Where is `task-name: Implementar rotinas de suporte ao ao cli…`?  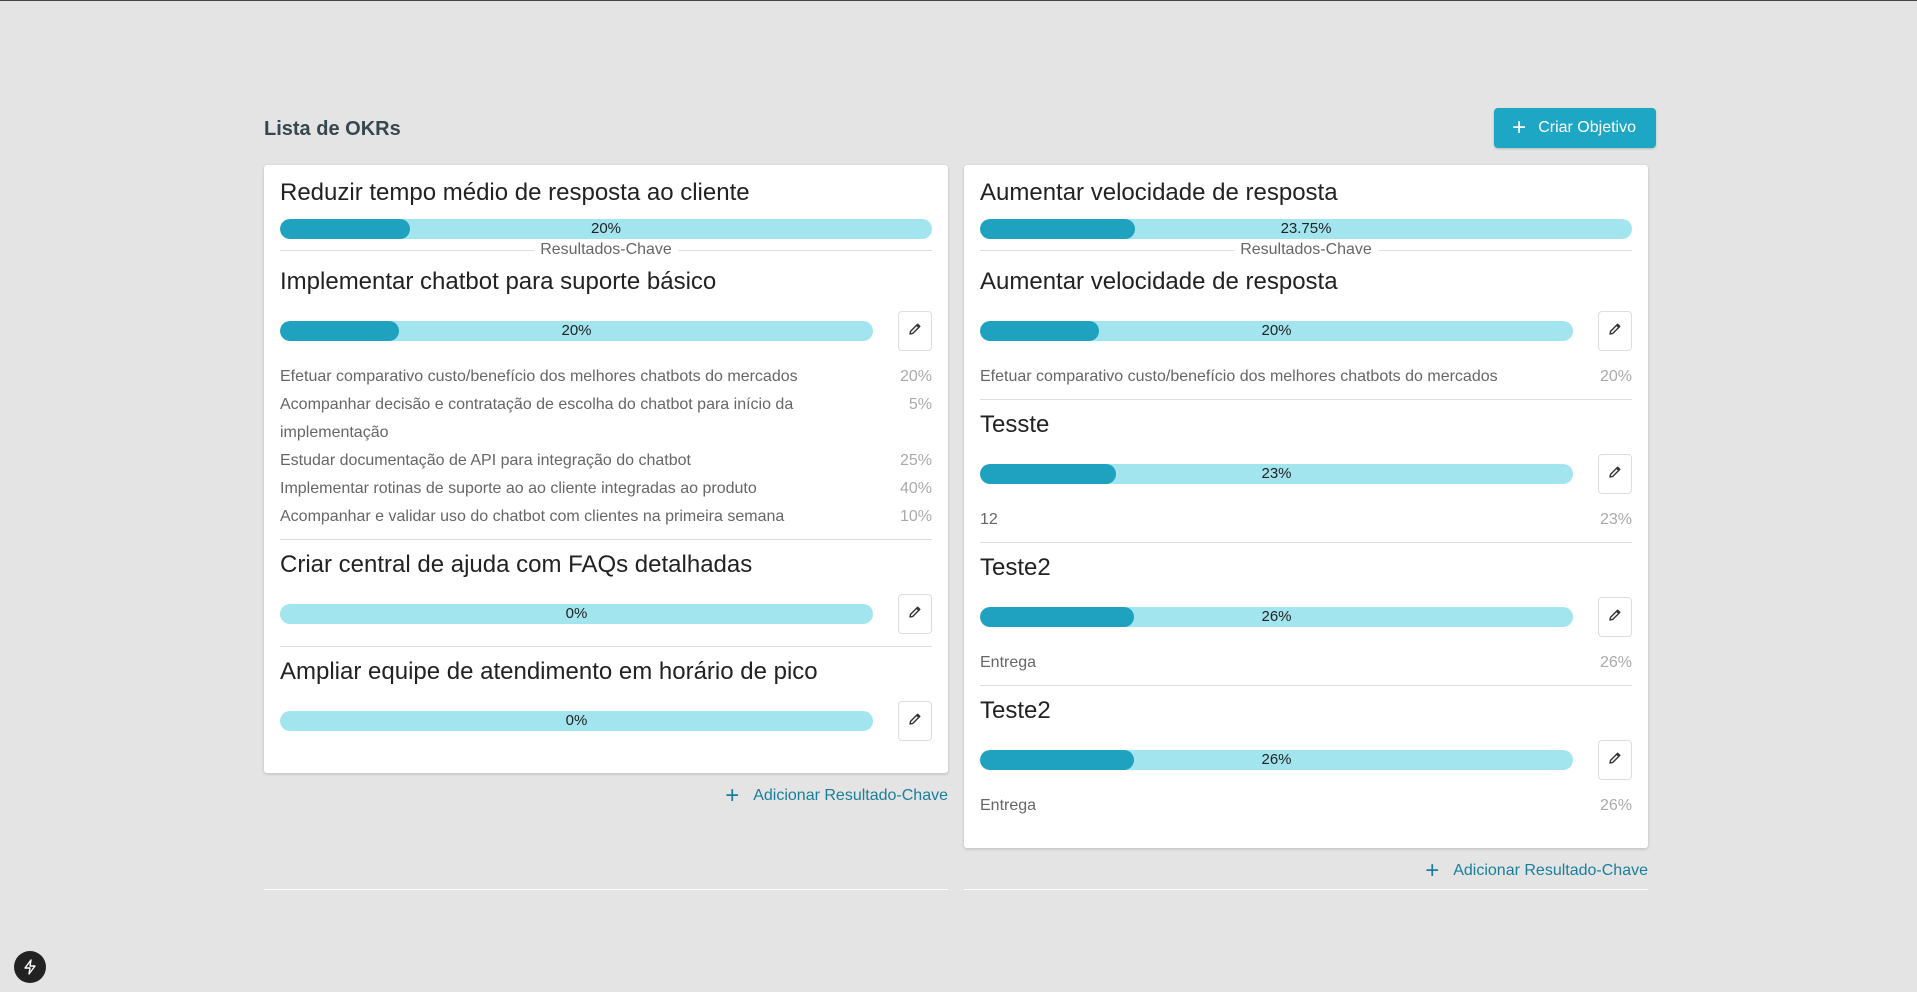
task-name: Implementar rotinas de suporte ao ao cli… is located at coordinates (518, 488).